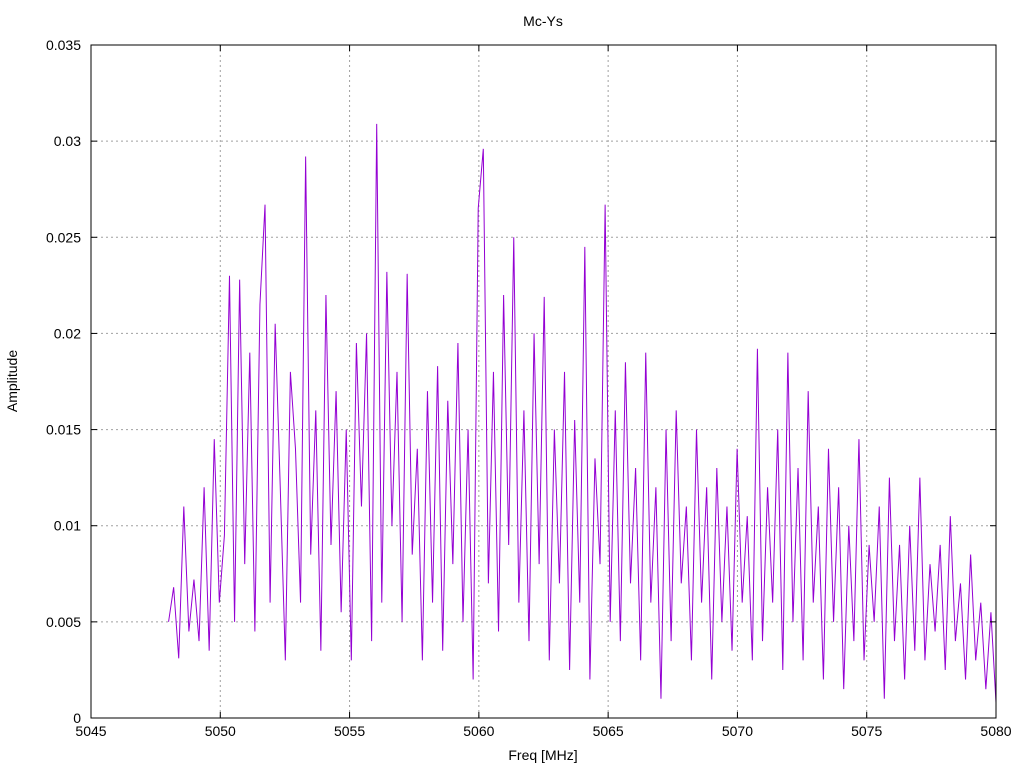 The height and width of the screenshot is (768, 1024). What do you see at coordinates (63, 622) in the screenshot?
I see `y-tick-label: 0.005` at bounding box center [63, 622].